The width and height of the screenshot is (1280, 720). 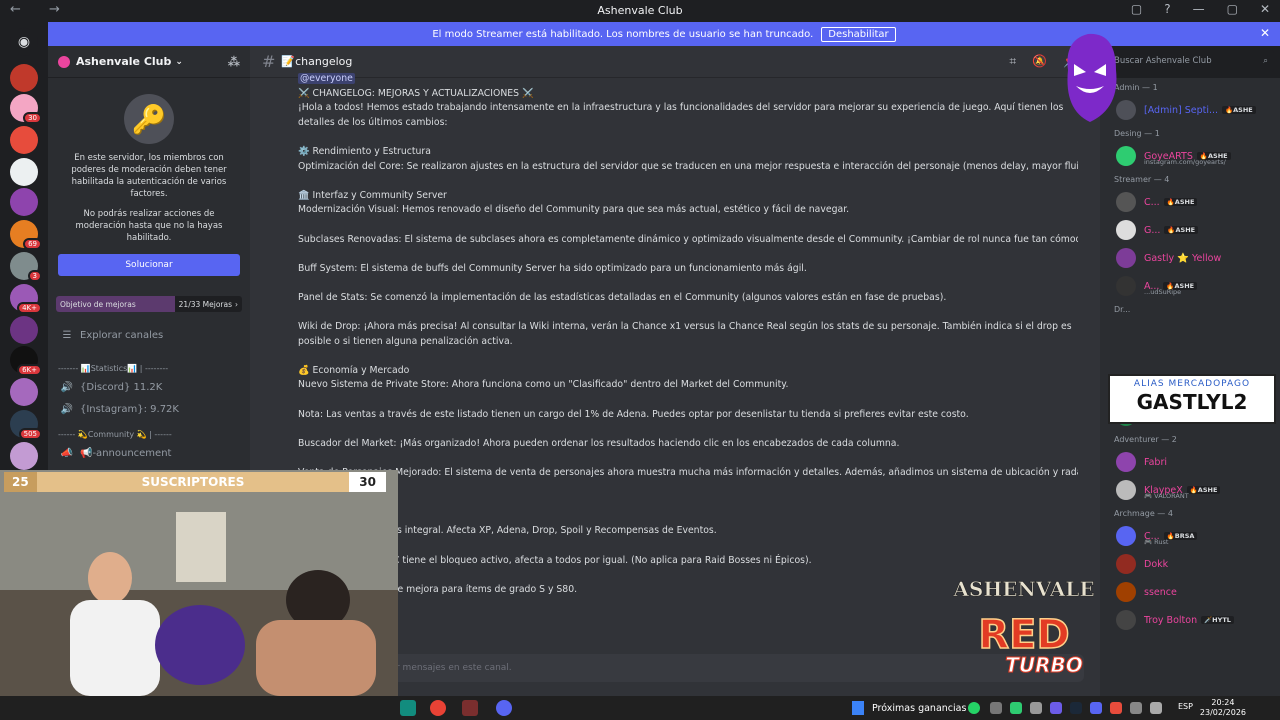 I want to click on app-icon, so click(x=470, y=708).